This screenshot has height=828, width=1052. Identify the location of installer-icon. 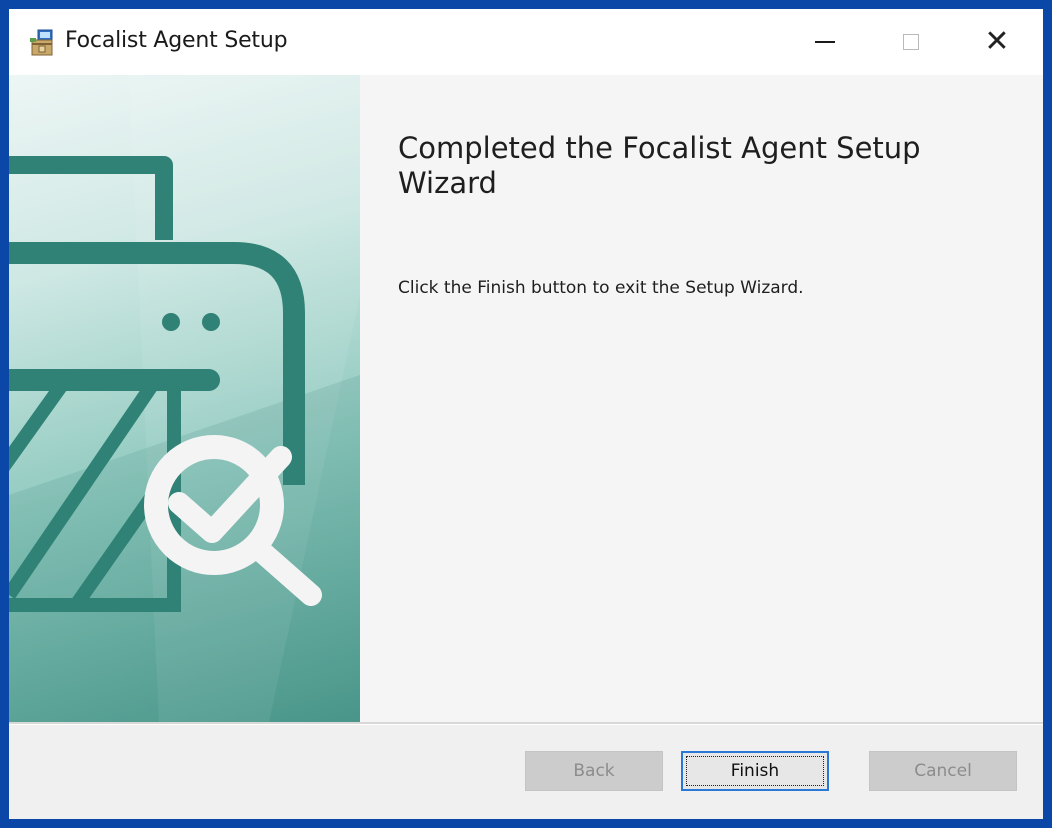
(43, 43).